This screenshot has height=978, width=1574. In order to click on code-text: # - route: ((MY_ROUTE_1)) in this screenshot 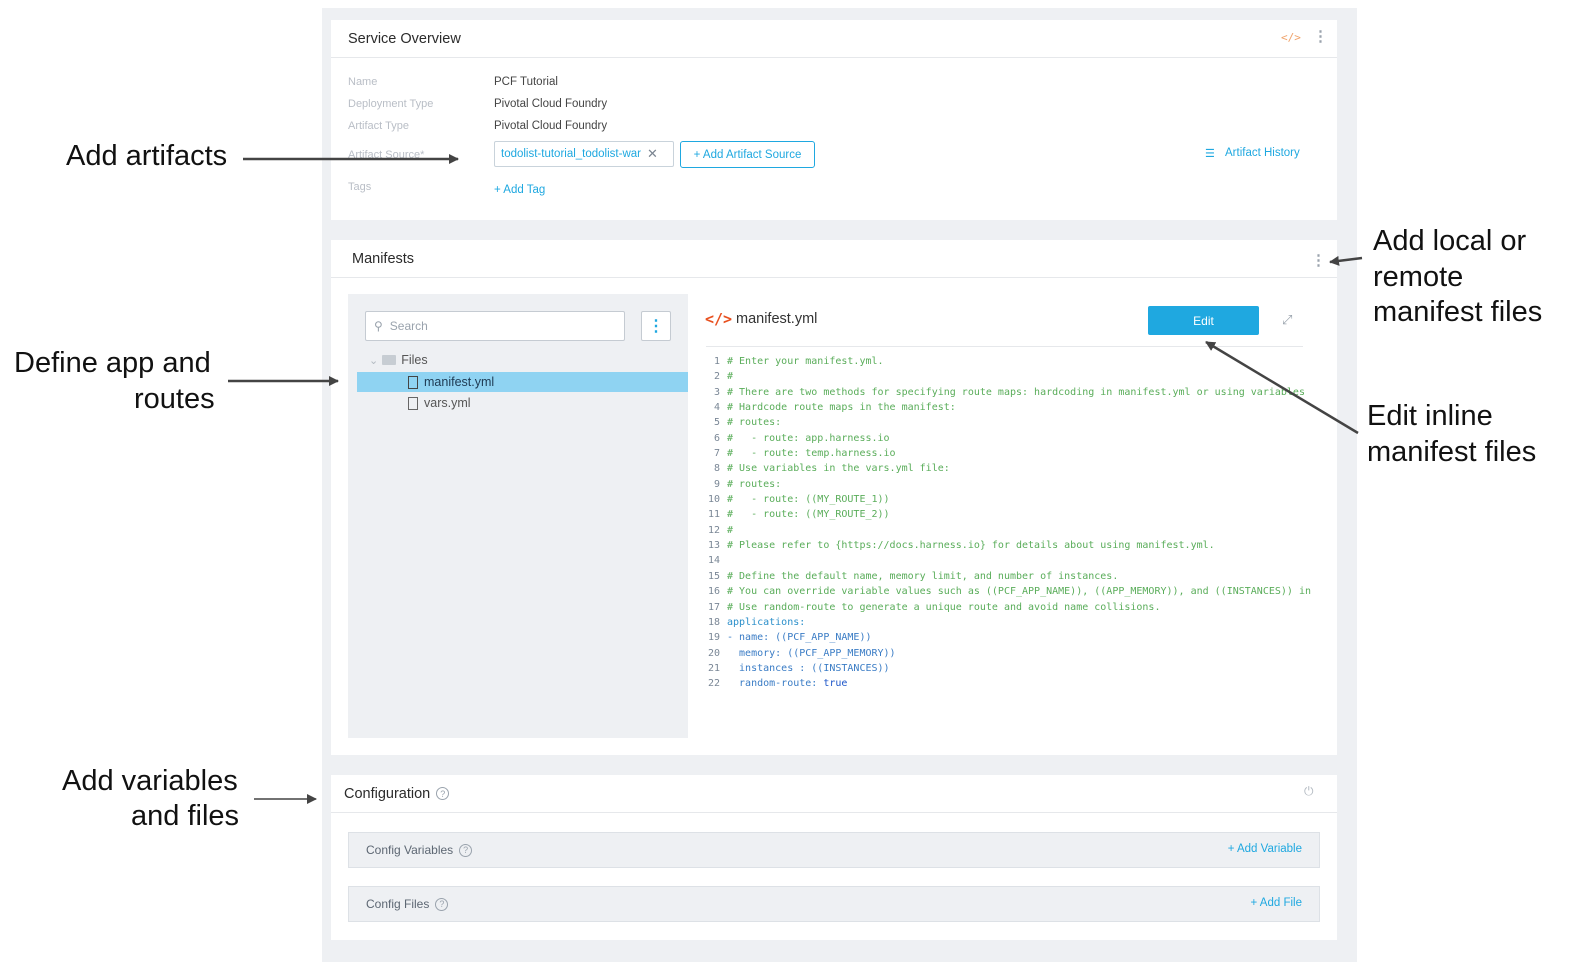, I will do `click(807, 499)`.